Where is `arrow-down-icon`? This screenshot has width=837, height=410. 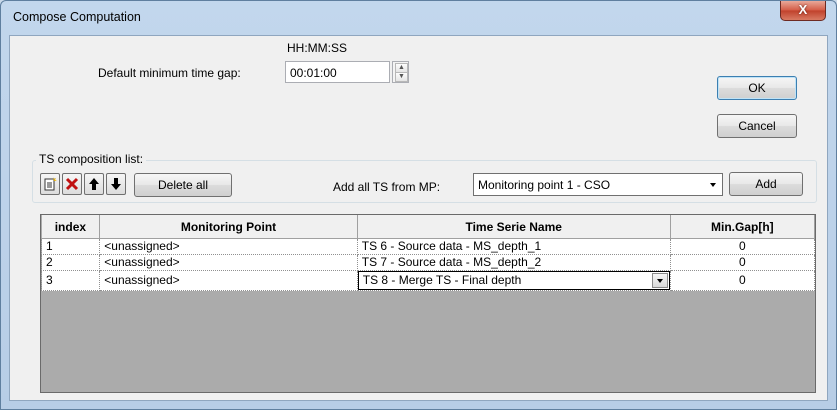 arrow-down-icon is located at coordinates (116, 184).